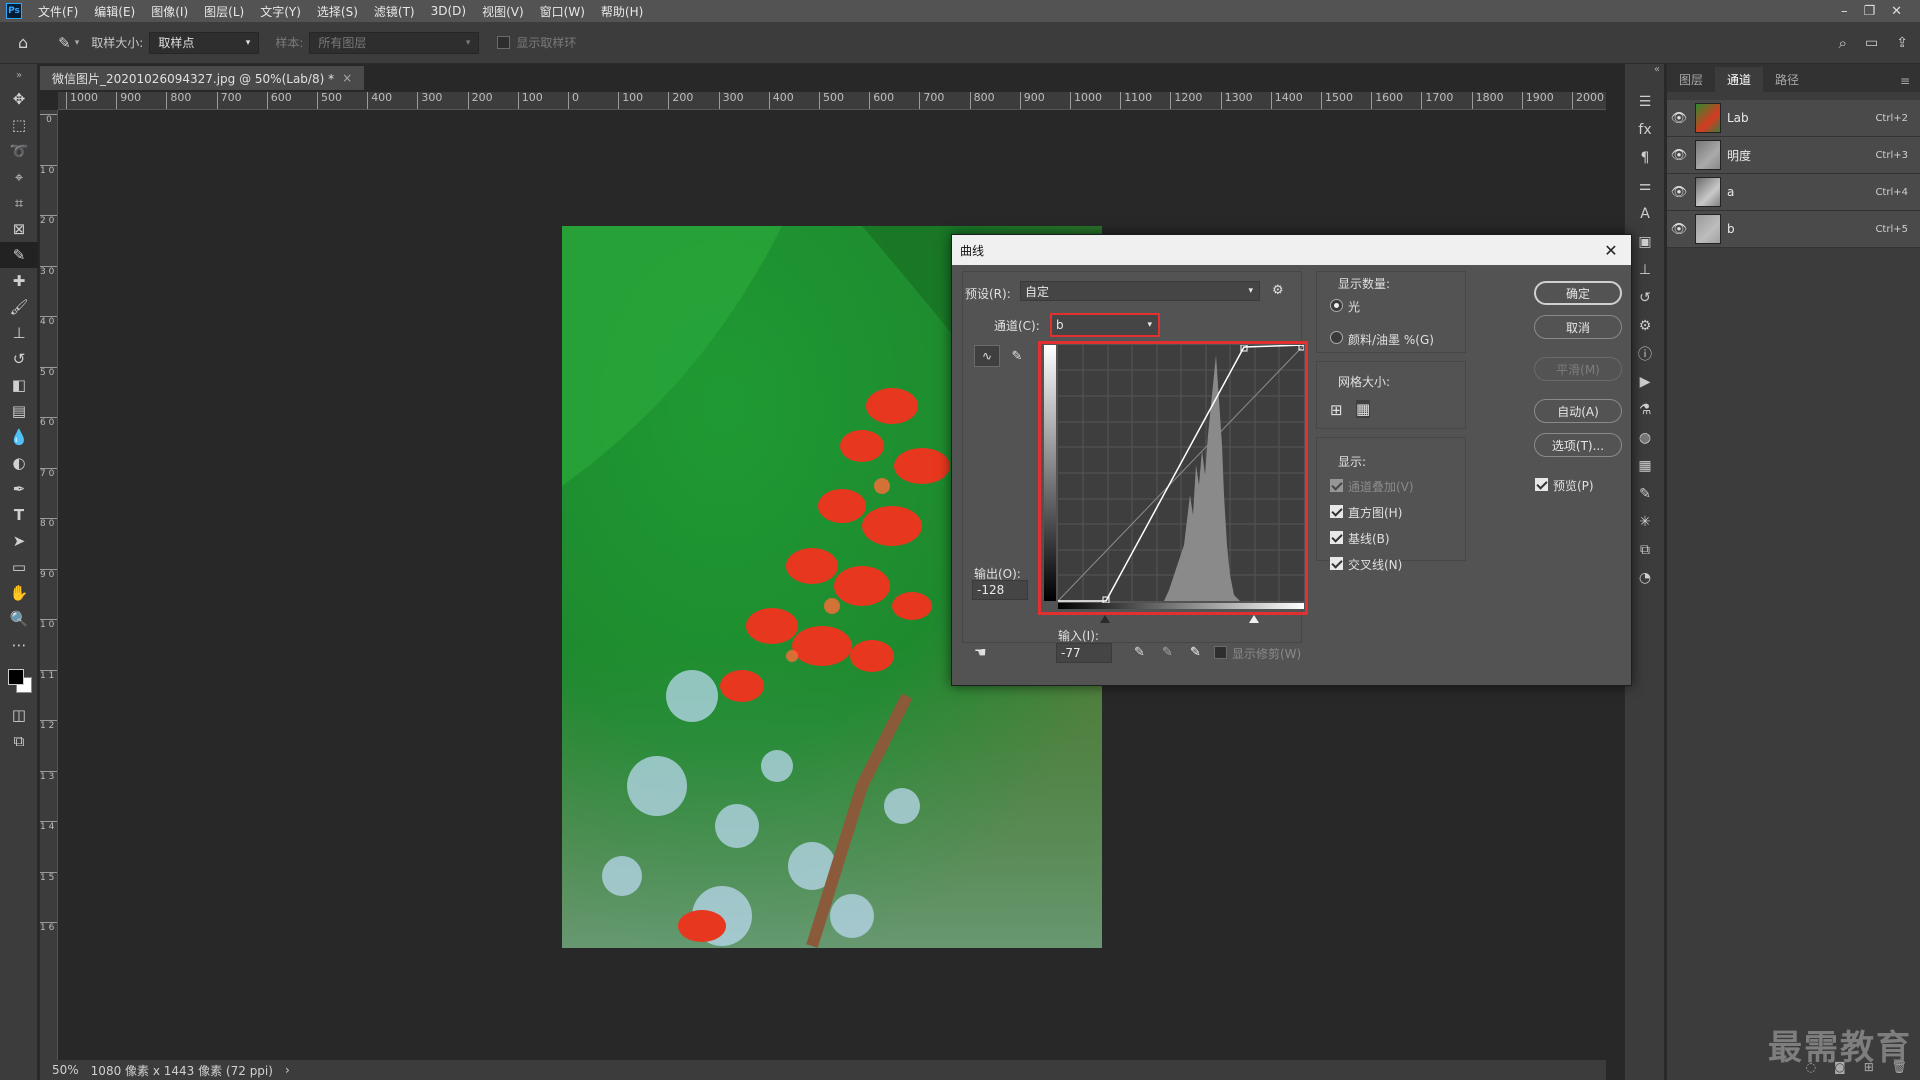 Image resolution: width=1920 pixels, height=1080 pixels. What do you see at coordinates (1167, 652) in the screenshot?
I see `gray-eyedropper-icon: ✎` at bounding box center [1167, 652].